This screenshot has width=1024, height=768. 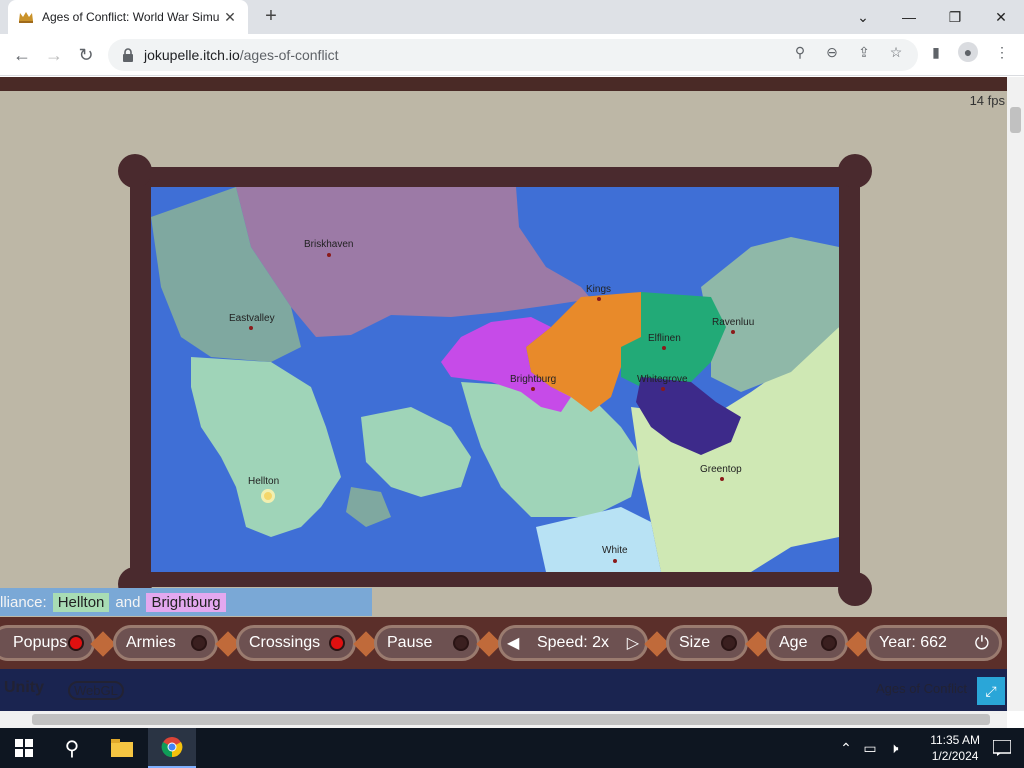 I want to click on year-display: Year: 662 ⏻, so click(x=934, y=643).